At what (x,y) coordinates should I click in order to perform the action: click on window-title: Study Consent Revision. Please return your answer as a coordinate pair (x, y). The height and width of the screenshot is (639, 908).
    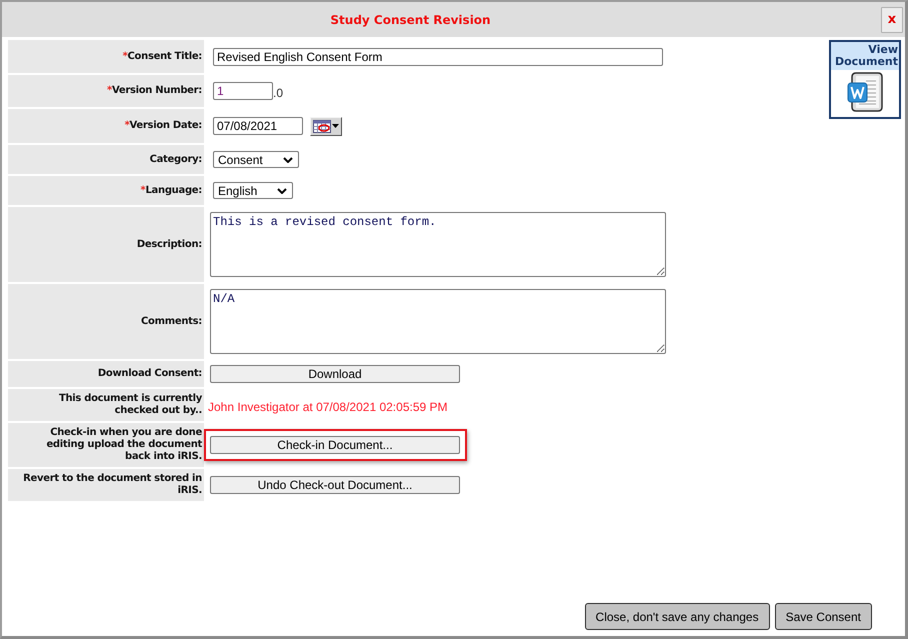
    Looking at the image, I should click on (410, 19).